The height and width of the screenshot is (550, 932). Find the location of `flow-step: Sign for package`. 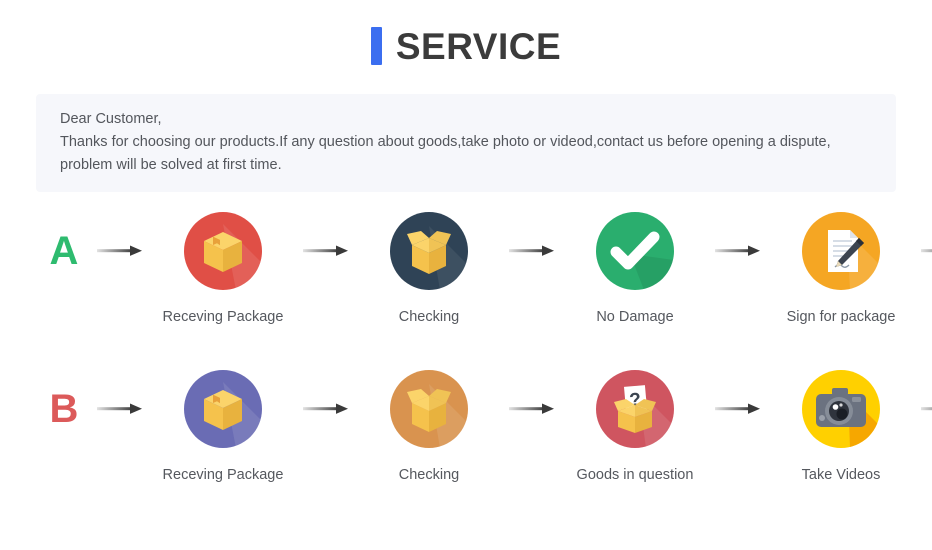

flow-step: Sign for package is located at coordinates (841, 269).